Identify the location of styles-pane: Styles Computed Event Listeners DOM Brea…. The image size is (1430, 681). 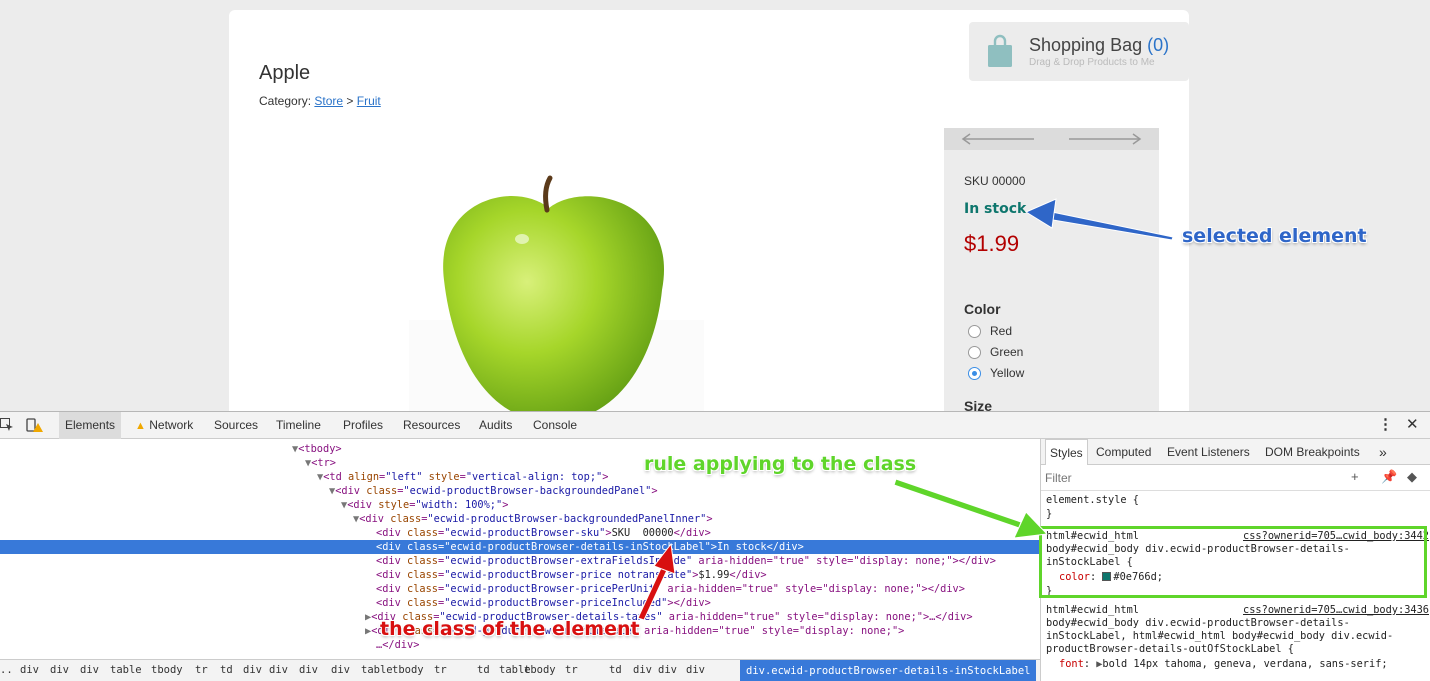
(1235, 560).